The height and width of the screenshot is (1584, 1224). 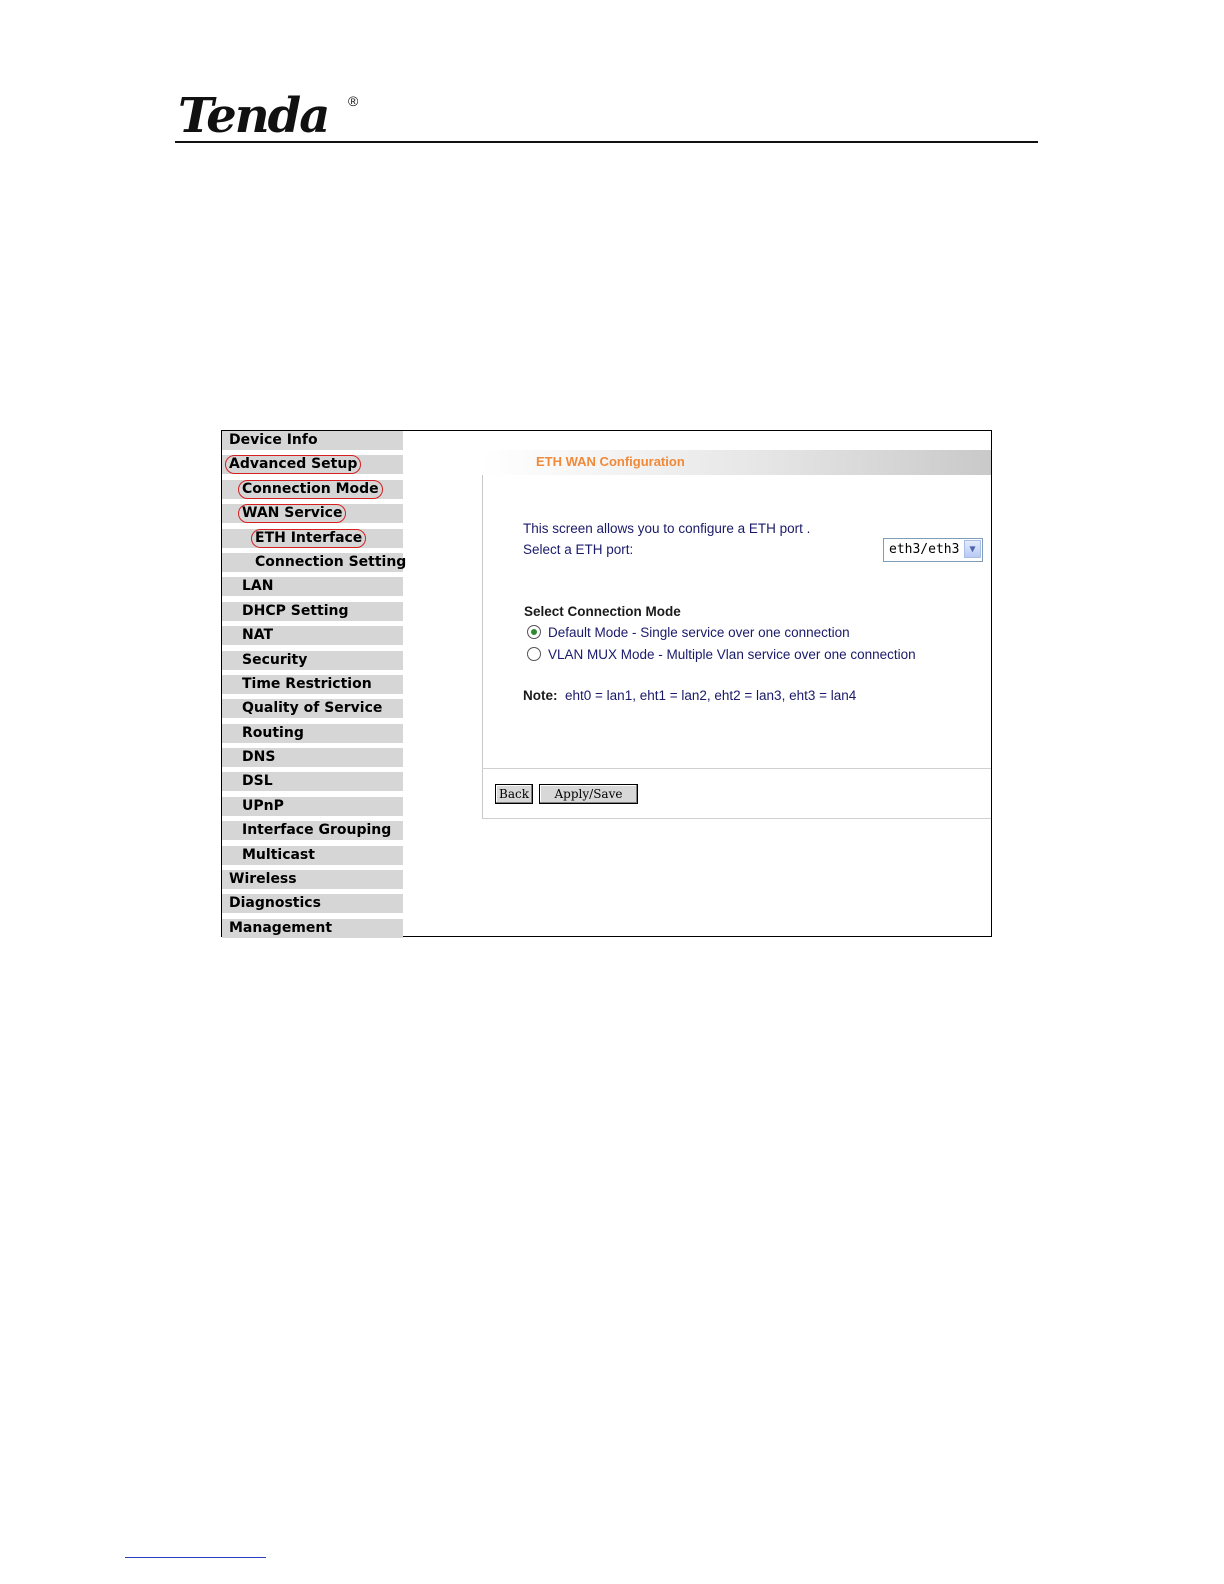 What do you see at coordinates (534, 632) in the screenshot?
I see `default-mode-radio` at bounding box center [534, 632].